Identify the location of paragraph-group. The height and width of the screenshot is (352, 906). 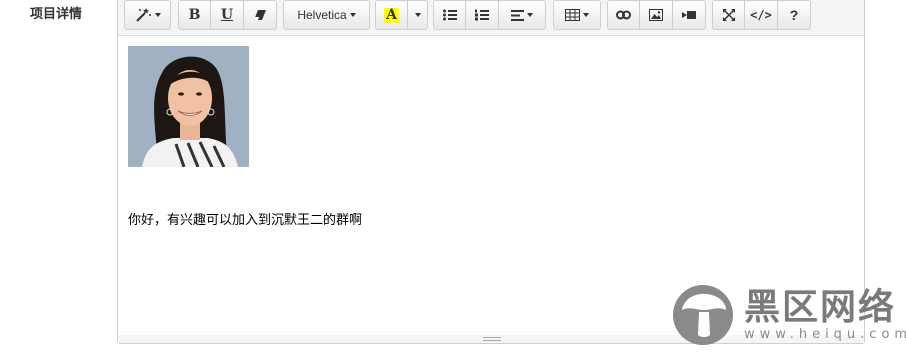
(489, 15).